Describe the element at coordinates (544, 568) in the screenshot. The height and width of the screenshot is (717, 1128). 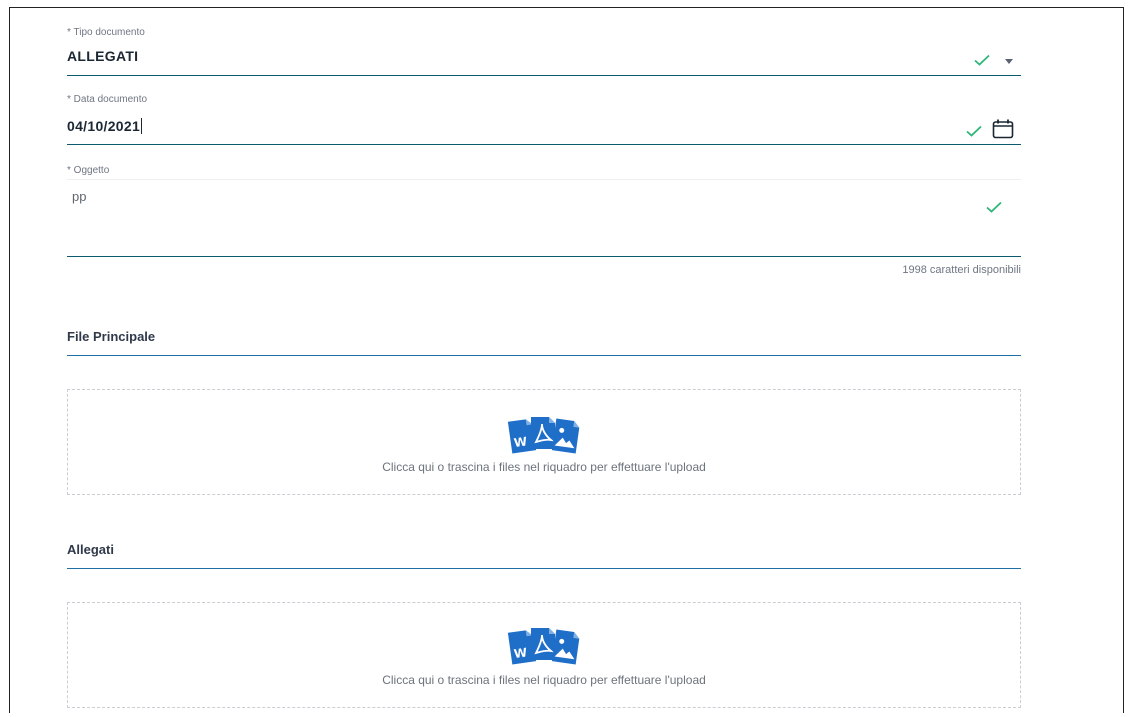
I see `allegati-underline` at that location.